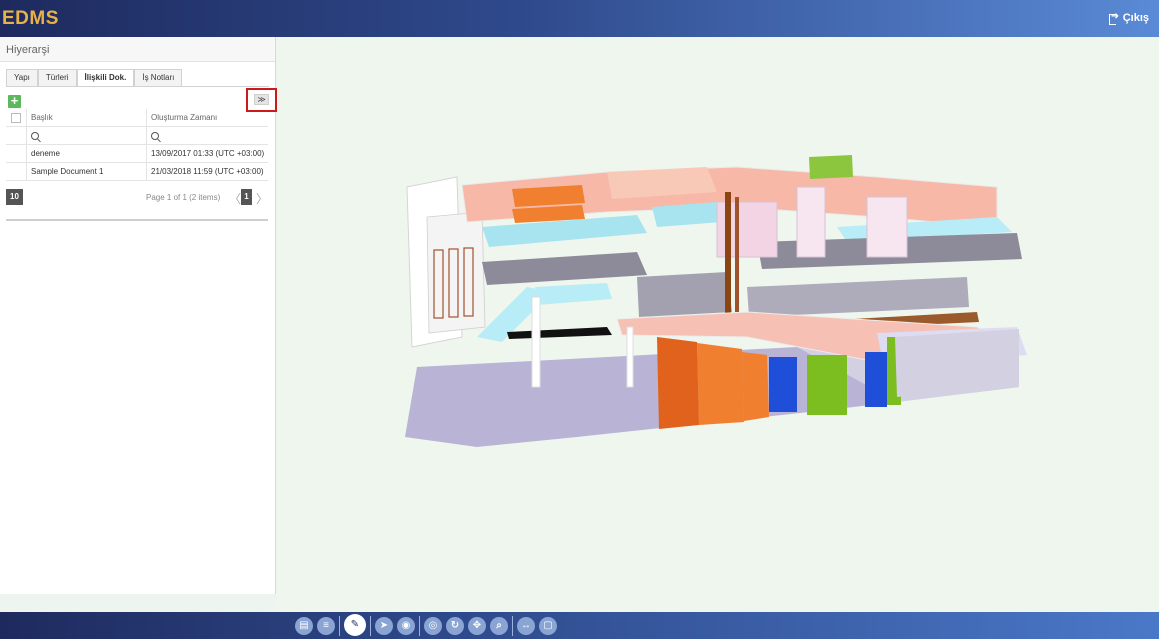 This screenshot has height=639, width=1159. What do you see at coordinates (548, 626) in the screenshot?
I see `section-box-icon: ▢` at bounding box center [548, 626].